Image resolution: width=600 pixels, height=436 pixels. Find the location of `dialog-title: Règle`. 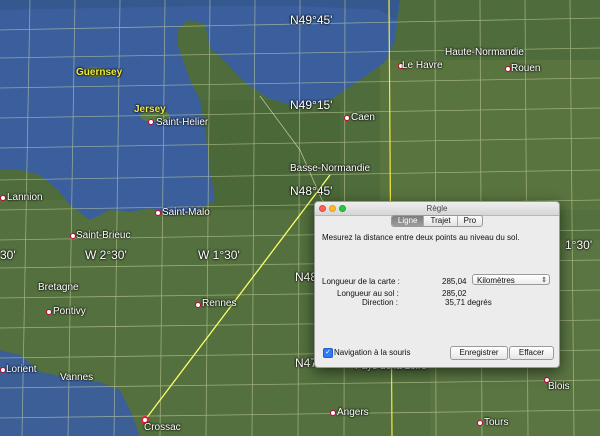

dialog-title: Règle is located at coordinates (437, 208).